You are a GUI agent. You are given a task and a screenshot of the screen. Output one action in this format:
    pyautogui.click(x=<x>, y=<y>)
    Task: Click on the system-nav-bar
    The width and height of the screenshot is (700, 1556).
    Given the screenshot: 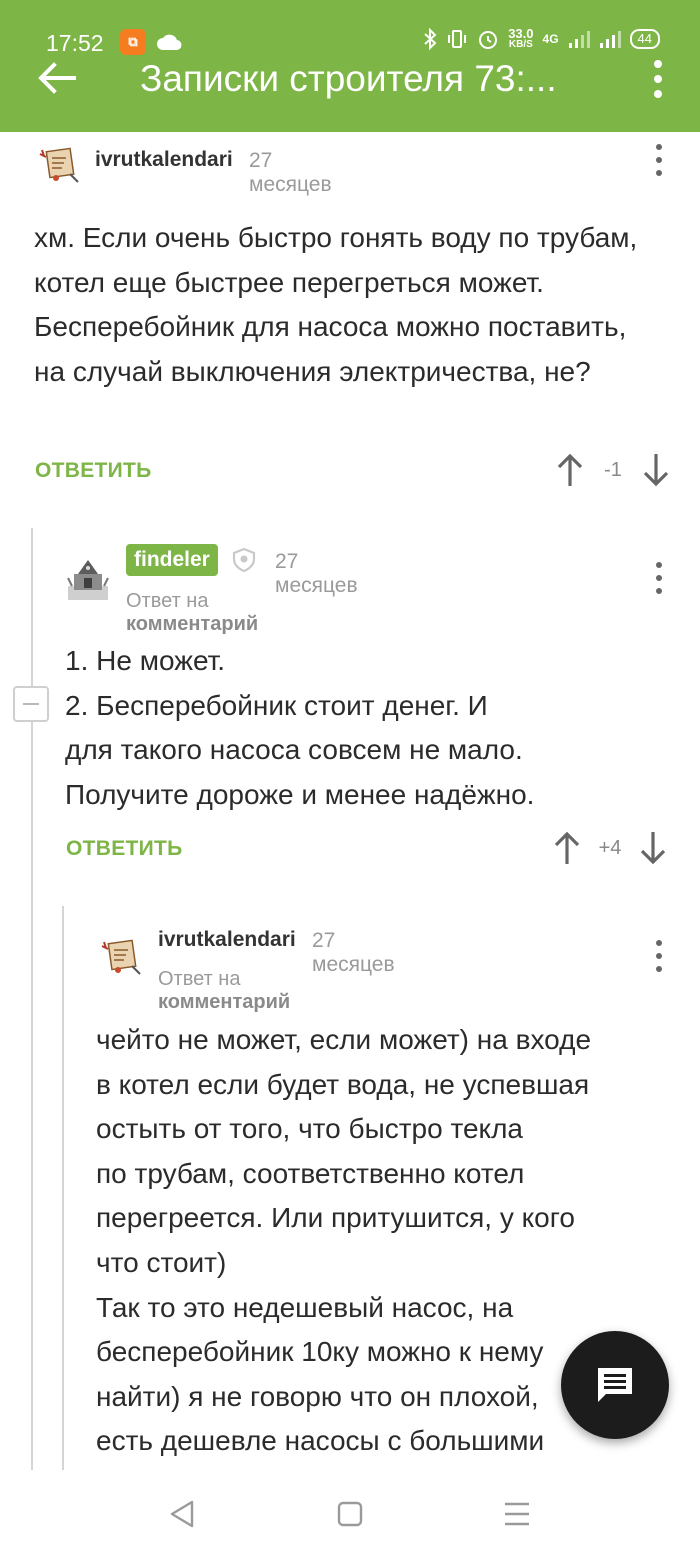 What is the action you would take?
    pyautogui.click(x=350, y=1513)
    